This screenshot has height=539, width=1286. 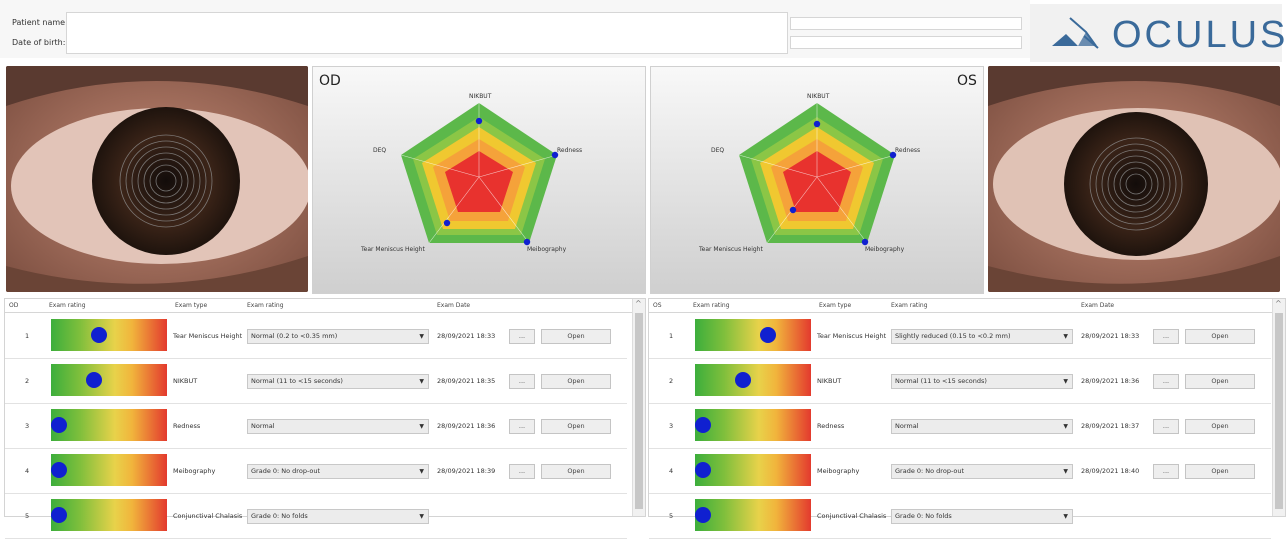 I want to click on table-row: 3 Redness Normal ▼ 28/09/2021 18:37... Open, so click(x=960, y=426).